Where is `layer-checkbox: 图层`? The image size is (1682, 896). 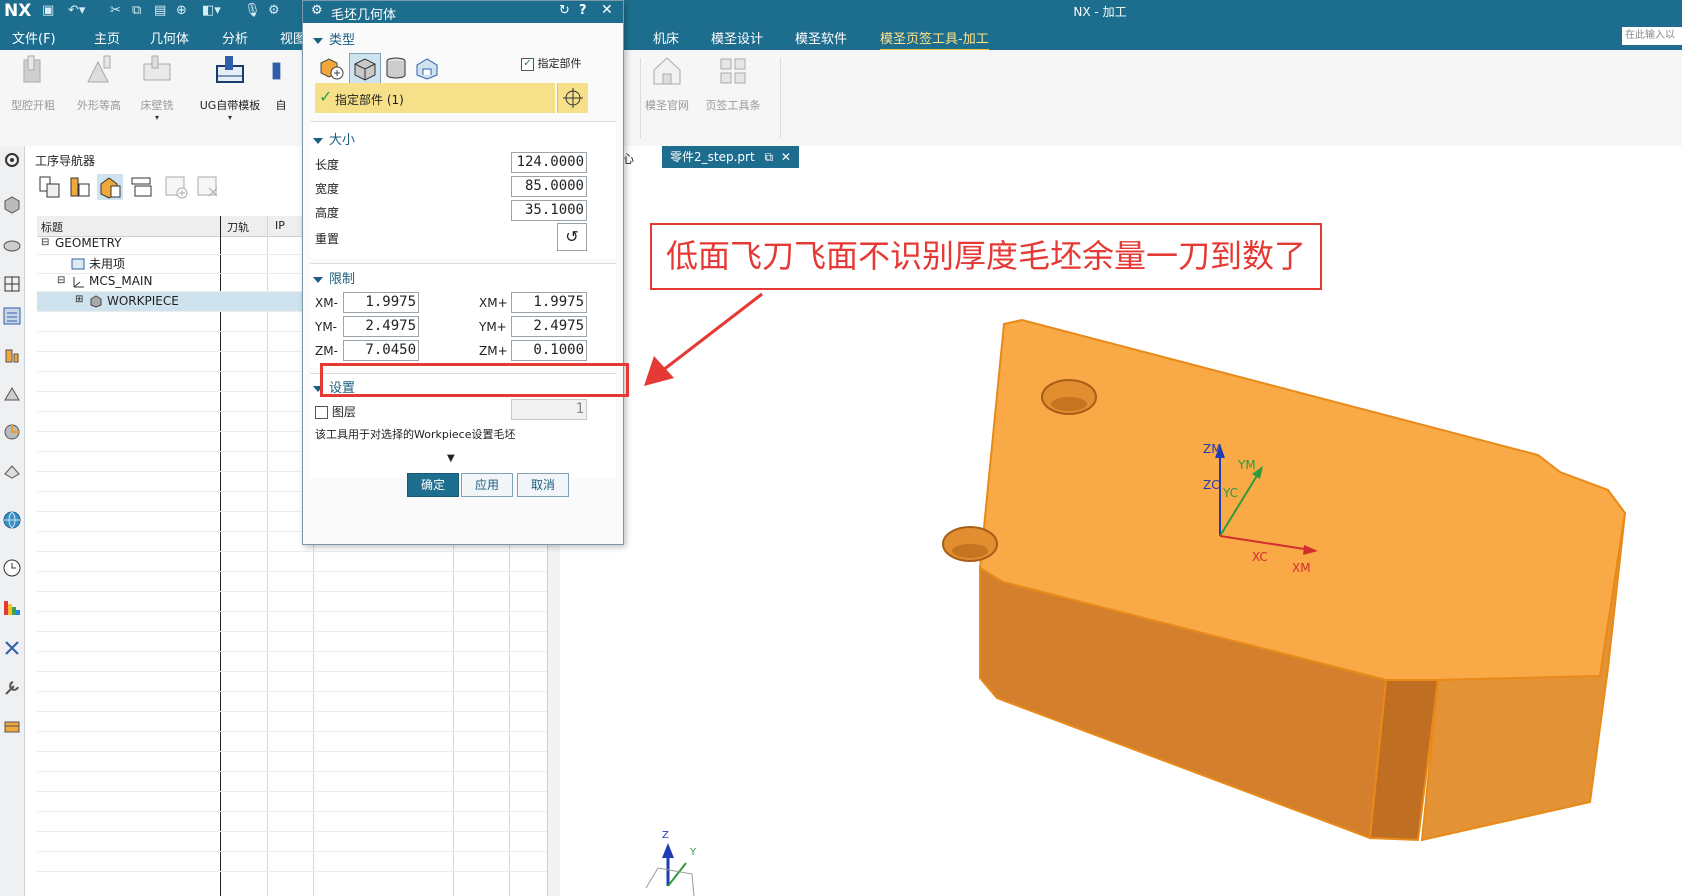 layer-checkbox: 图层 is located at coordinates (335, 411).